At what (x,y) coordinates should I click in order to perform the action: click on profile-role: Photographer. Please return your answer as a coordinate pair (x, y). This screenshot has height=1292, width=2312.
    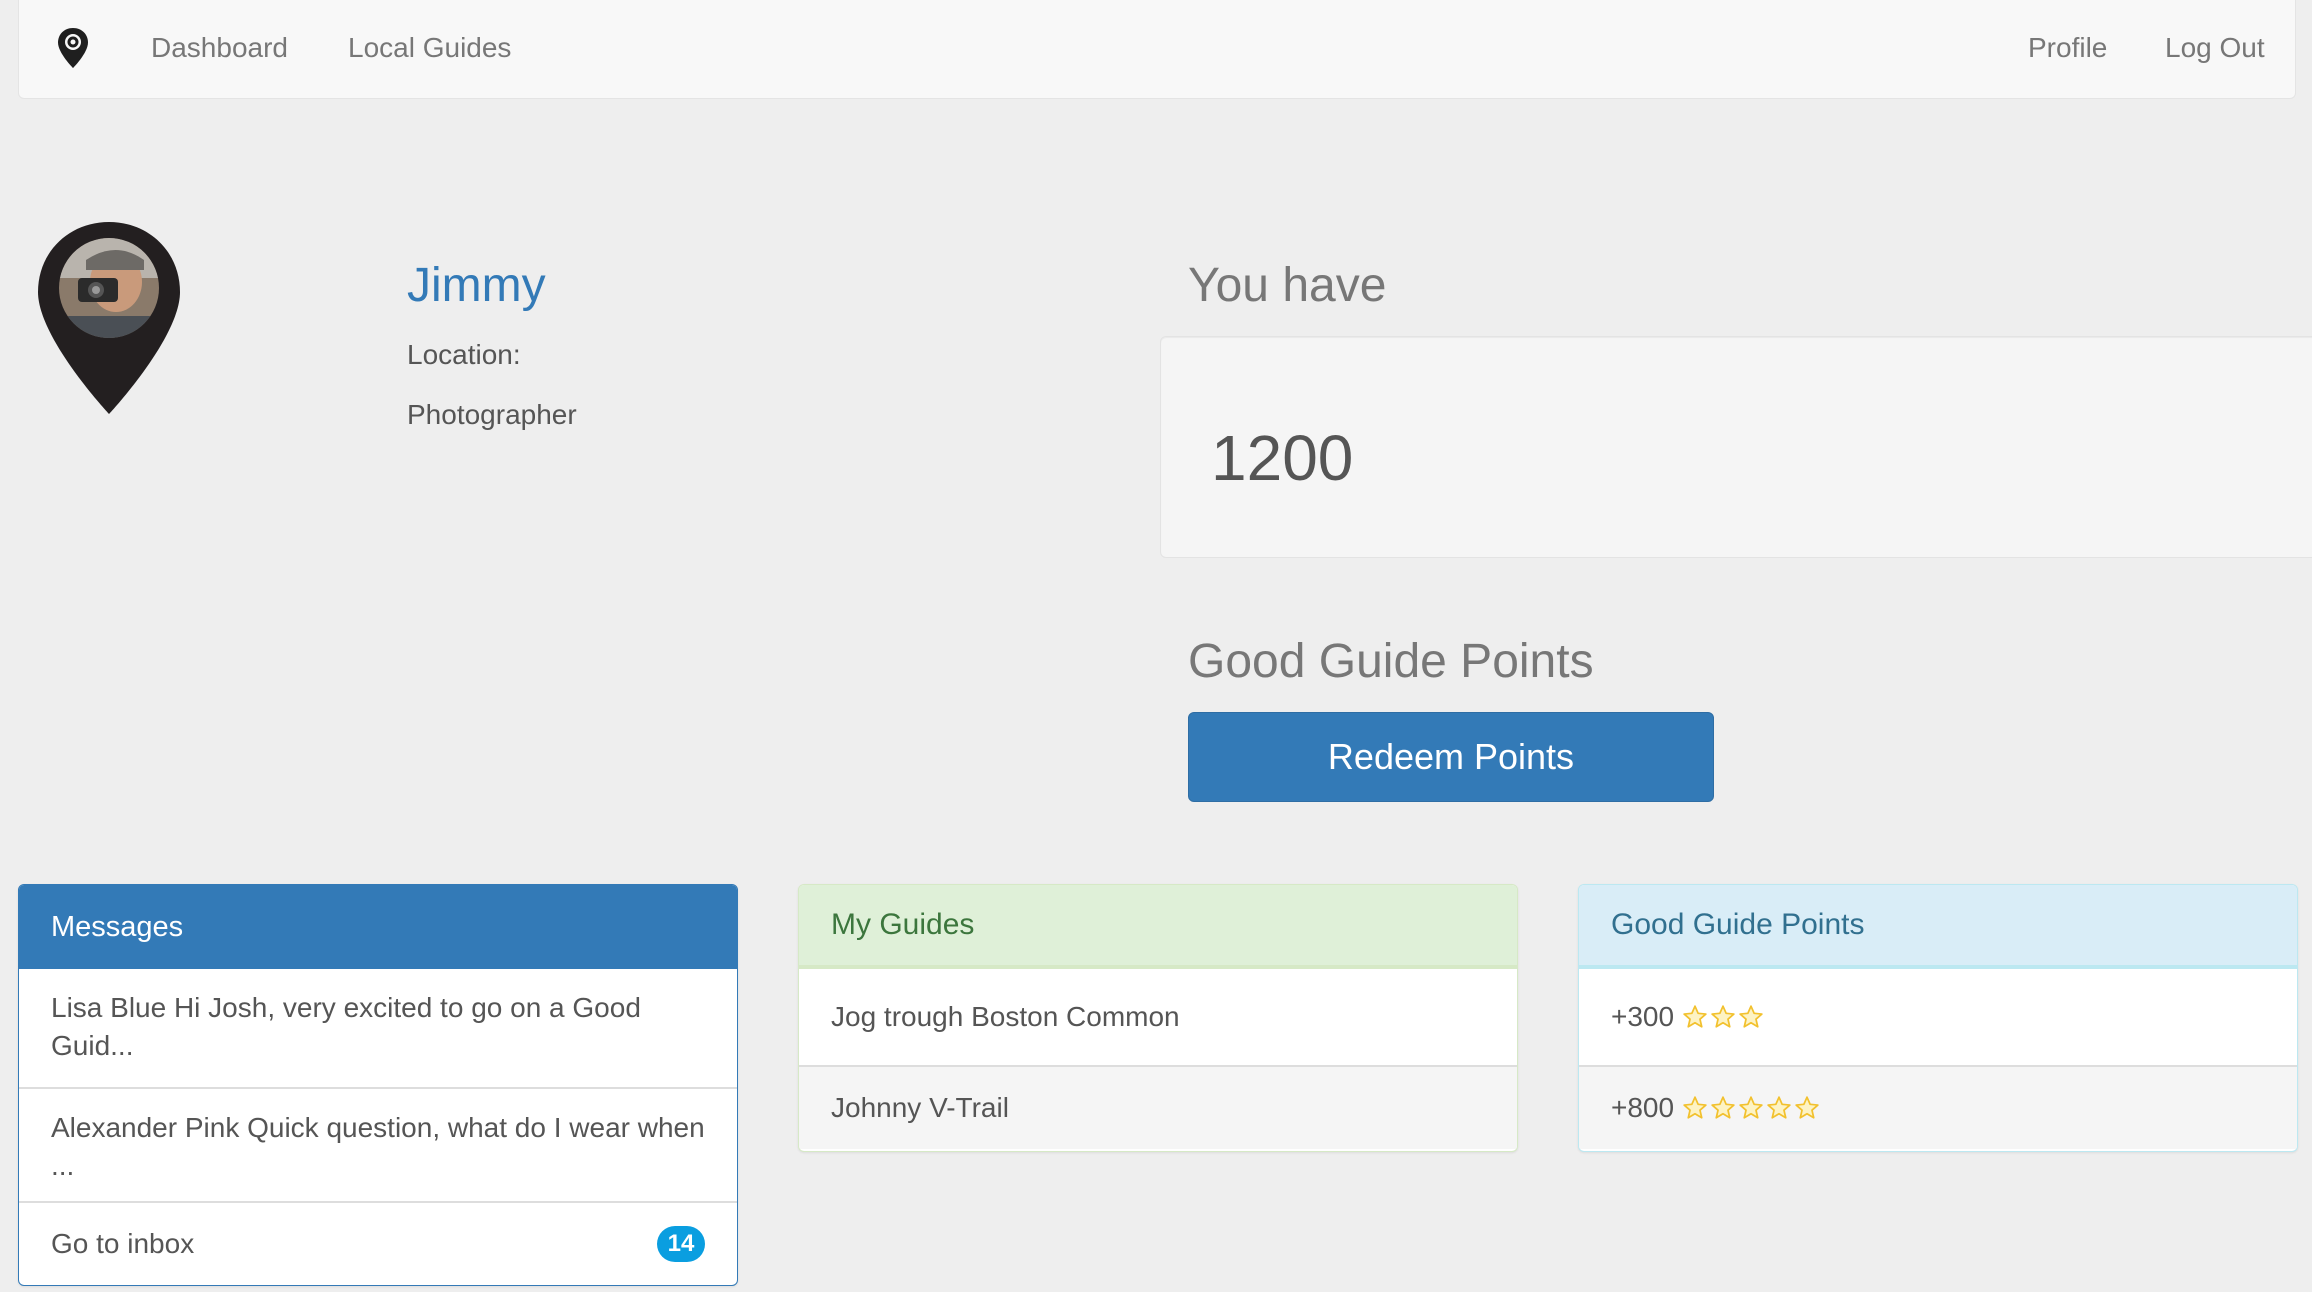
    Looking at the image, I should click on (492, 414).